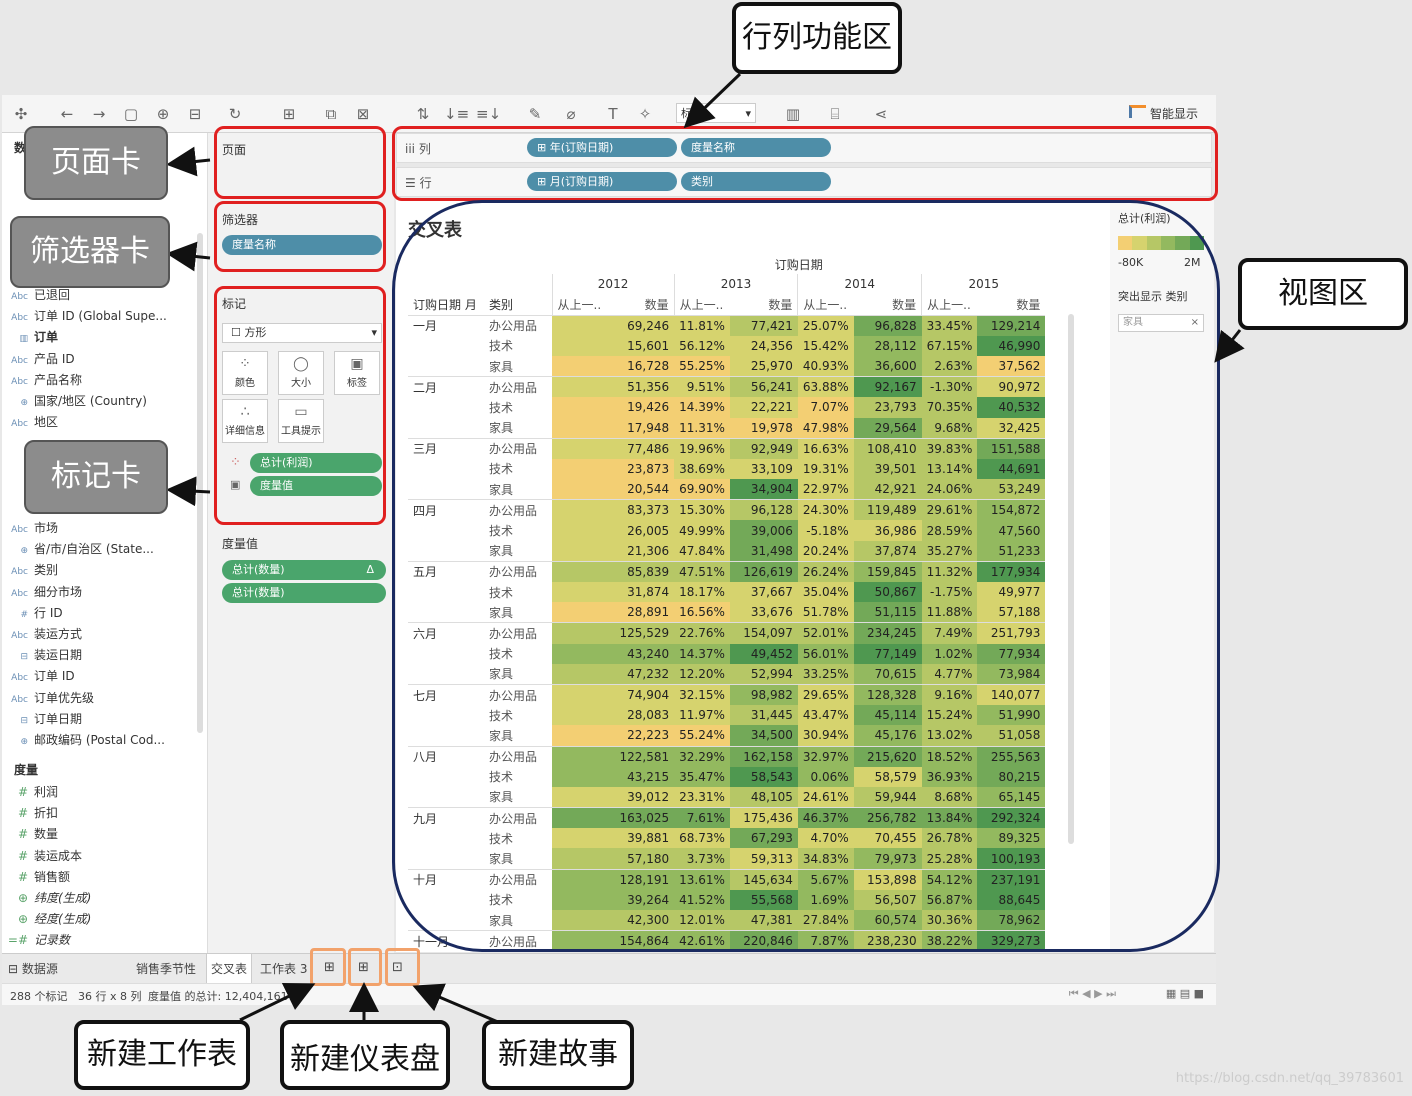  What do you see at coordinates (558, 1055) in the screenshot?
I see `new-story-label: 新建故事` at bounding box center [558, 1055].